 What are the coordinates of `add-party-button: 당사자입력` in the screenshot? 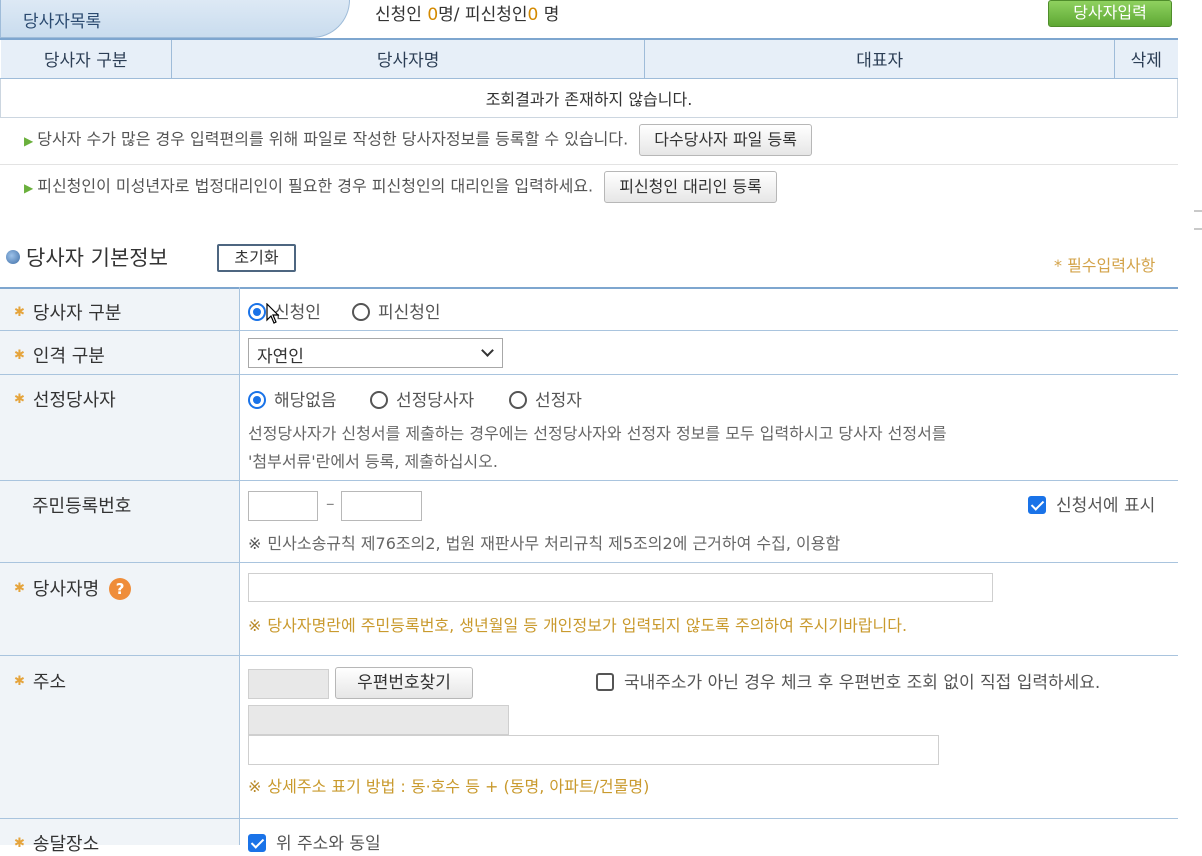 It's located at (1110, 13).